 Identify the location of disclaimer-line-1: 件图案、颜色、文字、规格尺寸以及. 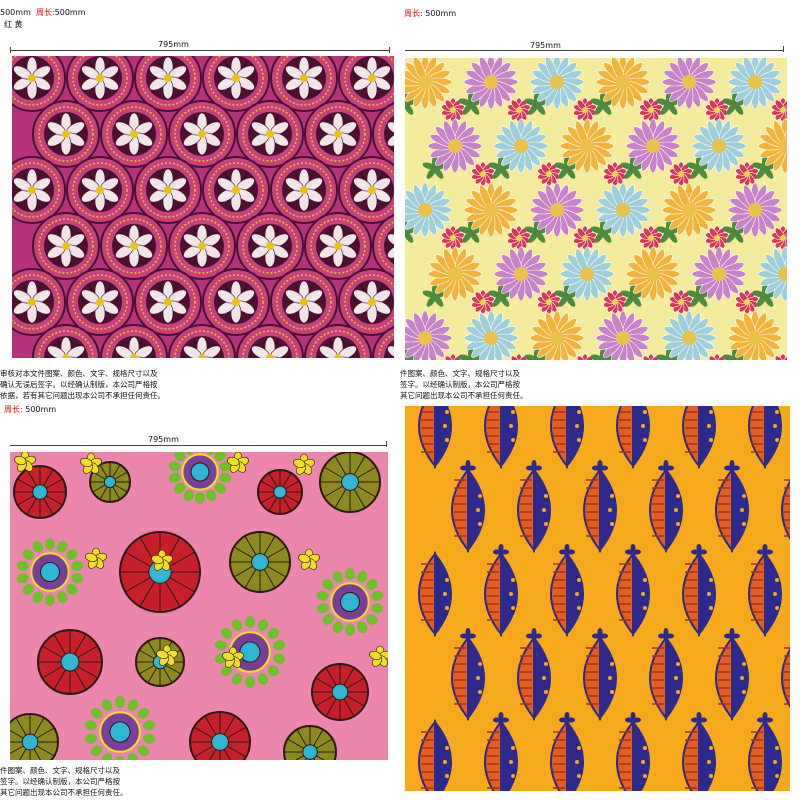
(460, 373).